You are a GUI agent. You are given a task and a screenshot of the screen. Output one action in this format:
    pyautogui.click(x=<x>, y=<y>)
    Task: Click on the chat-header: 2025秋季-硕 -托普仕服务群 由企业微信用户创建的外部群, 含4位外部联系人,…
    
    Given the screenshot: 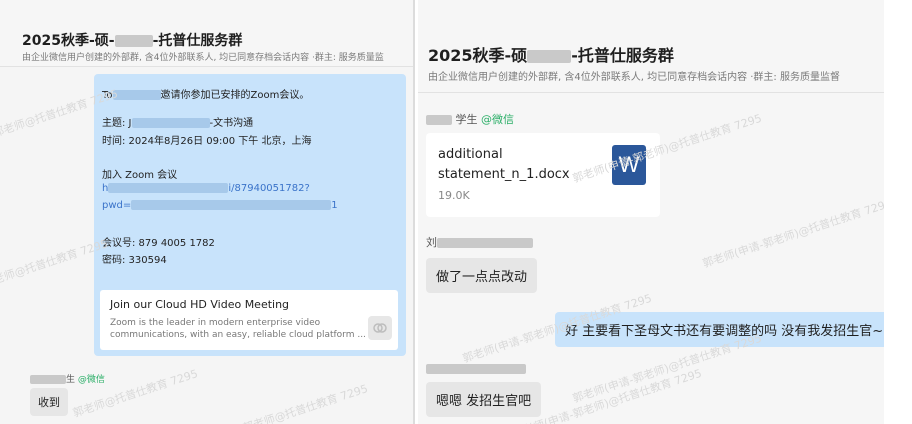 What is the action you would take?
    pyautogui.click(x=651, y=46)
    